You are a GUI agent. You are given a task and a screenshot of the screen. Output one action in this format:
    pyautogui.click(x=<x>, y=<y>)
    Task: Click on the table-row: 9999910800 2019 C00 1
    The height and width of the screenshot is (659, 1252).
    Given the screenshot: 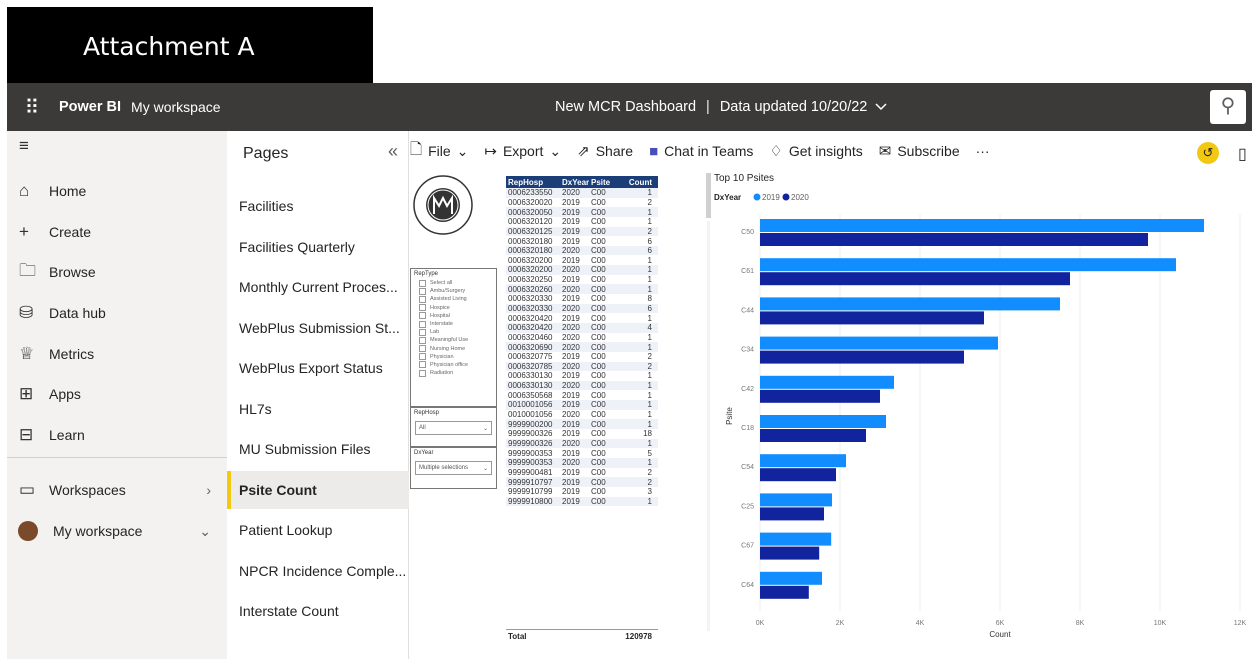 What is the action you would take?
    pyautogui.click(x=582, y=501)
    